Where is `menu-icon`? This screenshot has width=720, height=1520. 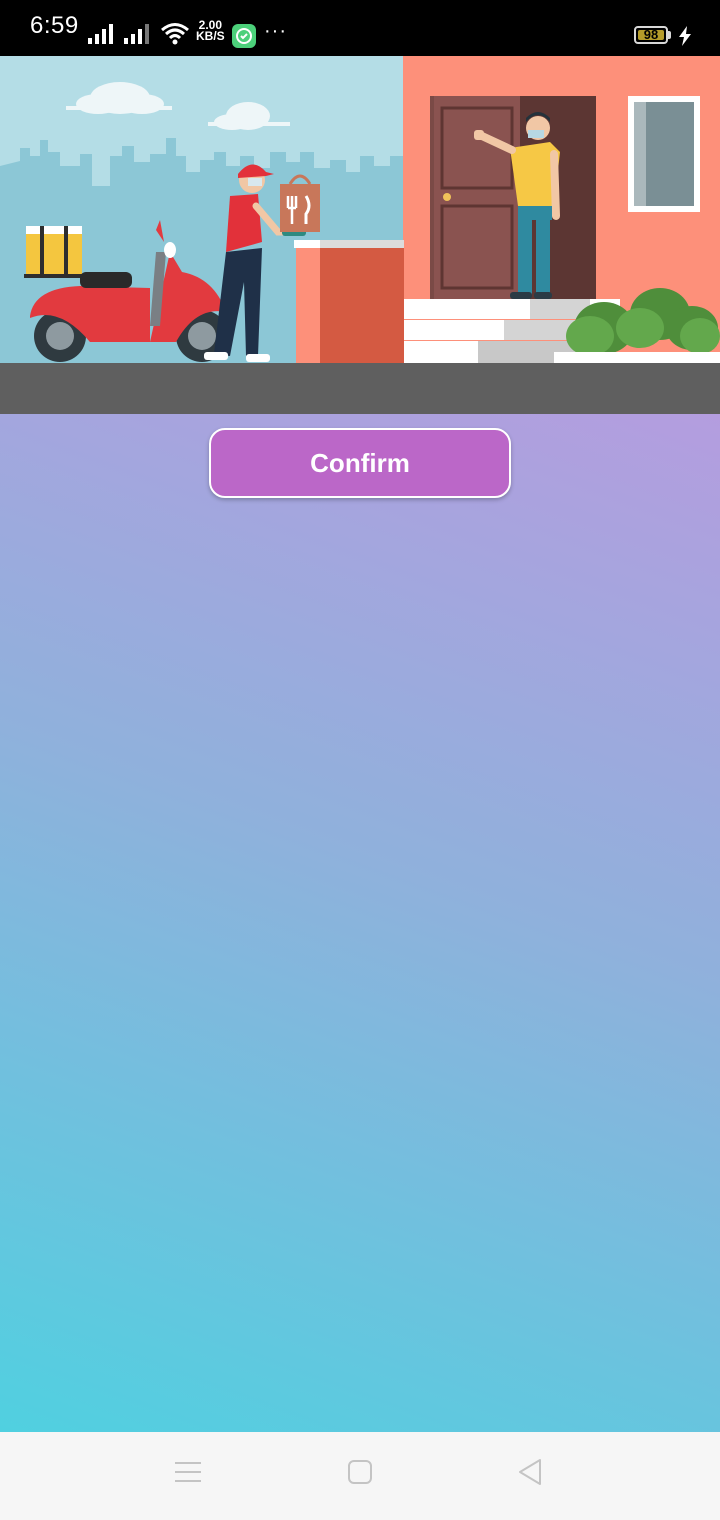 menu-icon is located at coordinates (188, 1472).